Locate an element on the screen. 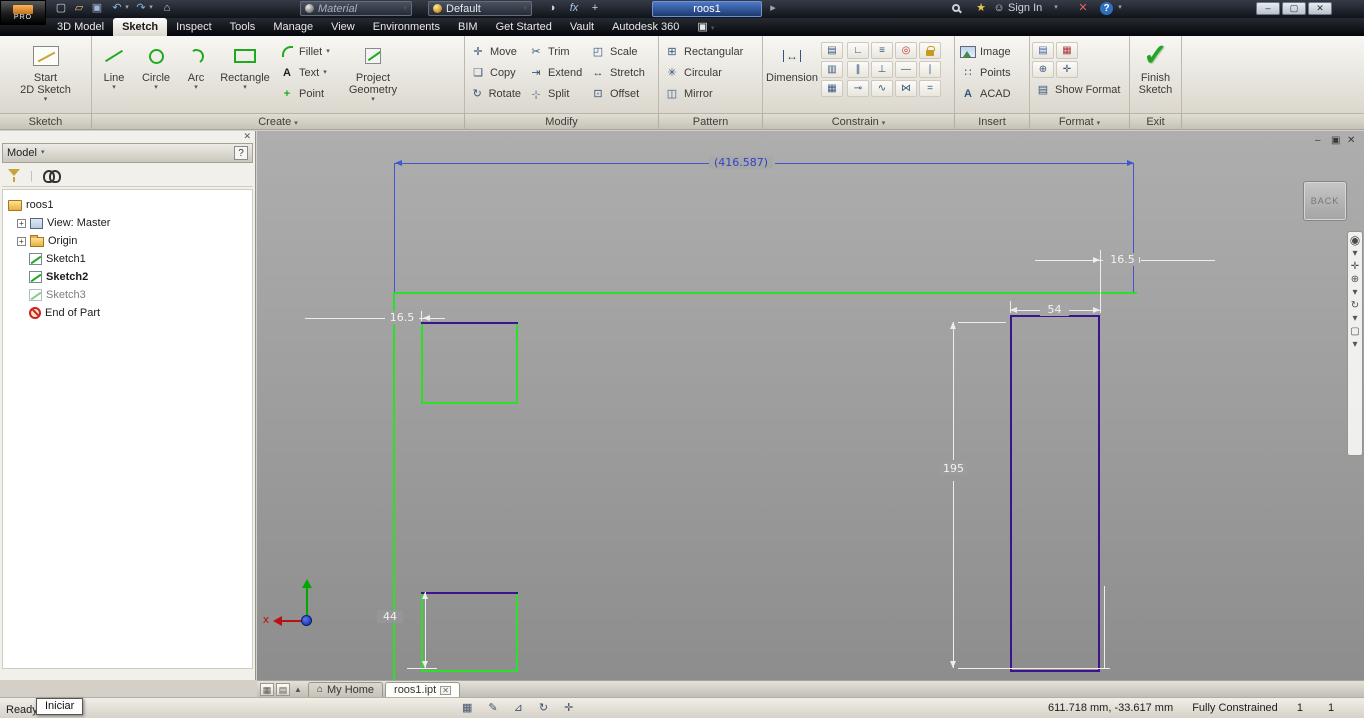 This screenshot has width=1364, height=718. tab-get-started: Get Started is located at coordinates (524, 27).